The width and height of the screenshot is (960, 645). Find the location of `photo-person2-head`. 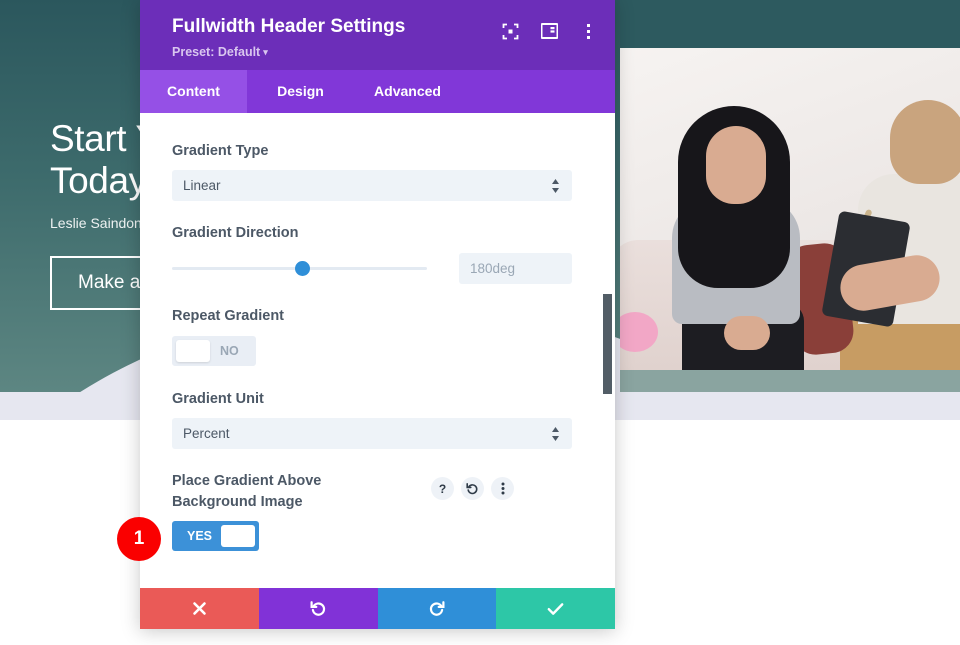

photo-person2-head is located at coordinates (925, 142).